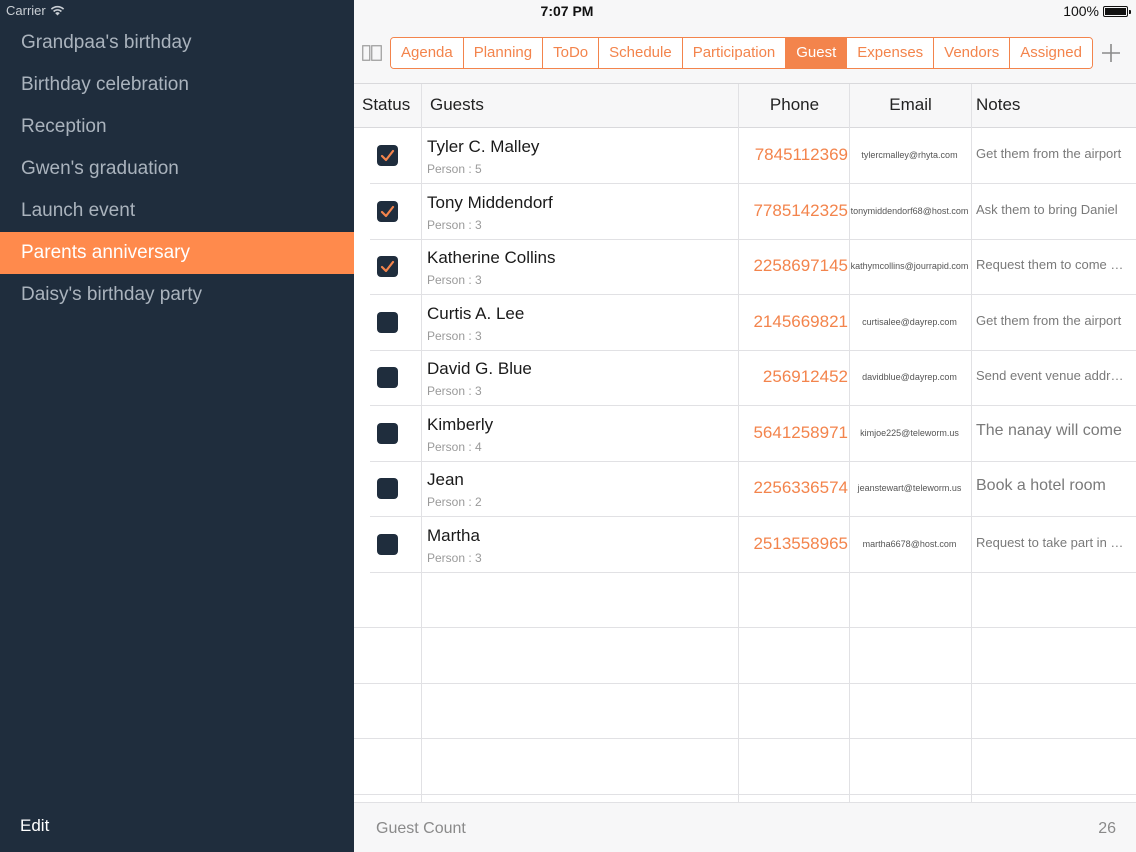  Describe the element at coordinates (177, 295) in the screenshot. I see `sidebar-event-item: Daisy's birthday party` at that location.